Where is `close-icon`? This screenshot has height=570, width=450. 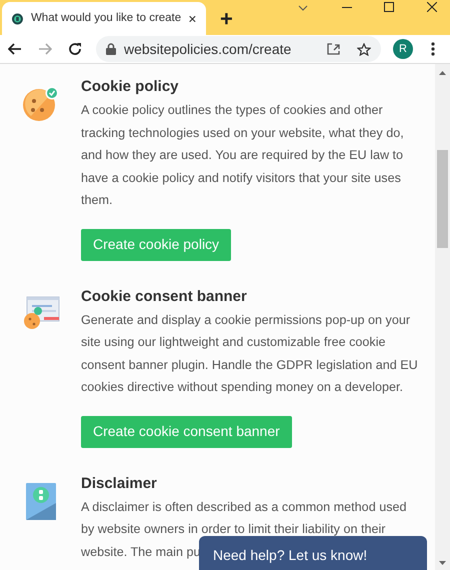 close-icon is located at coordinates (192, 19).